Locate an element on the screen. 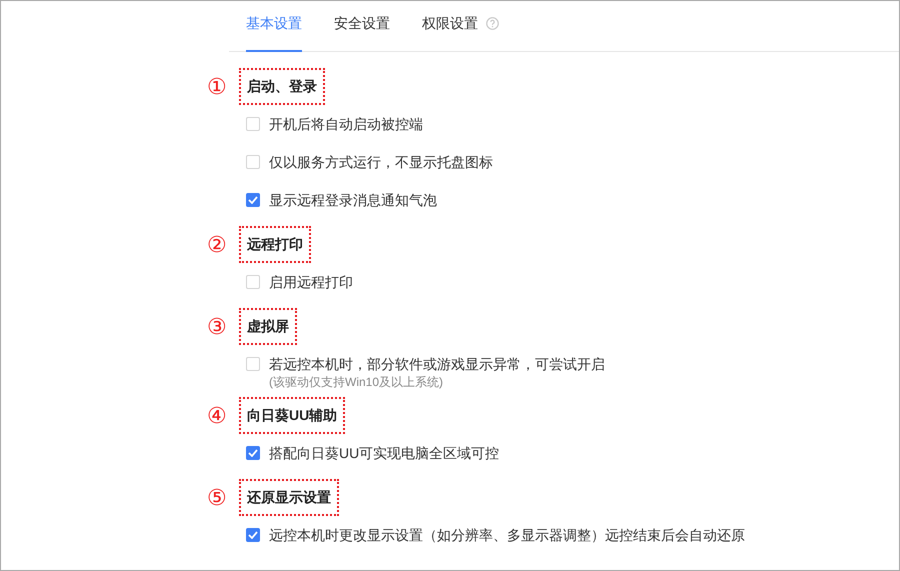 This screenshot has width=900, height=571. option-label: 仅以服务方式运行，不显示托盘图标 is located at coordinates (381, 162).